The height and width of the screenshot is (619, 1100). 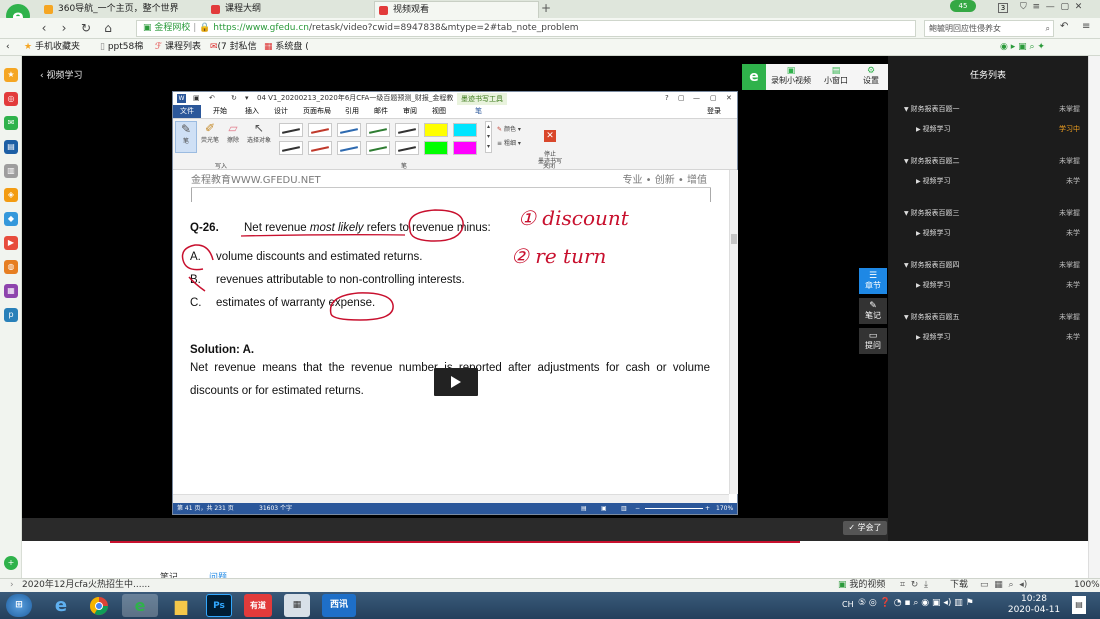 I want to click on record-clip-button: ▣ 录制小视频, so click(x=791, y=77).